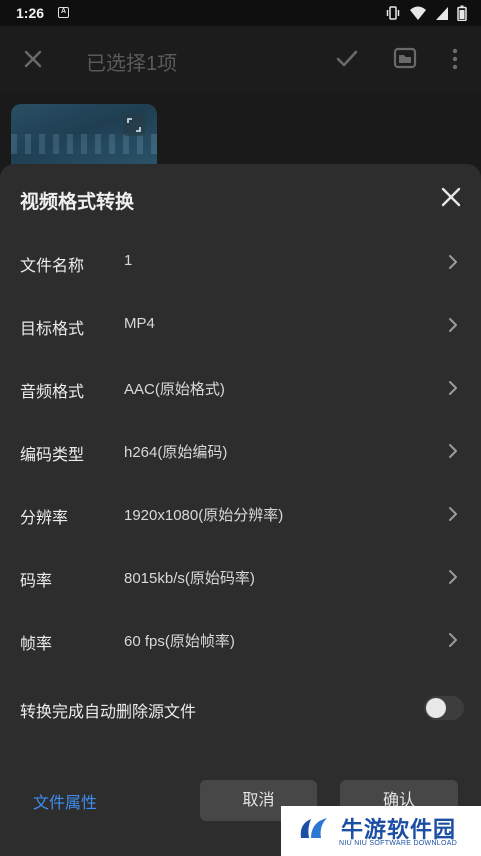 The width and height of the screenshot is (481, 856). What do you see at coordinates (204, 515) in the screenshot?
I see `row-value: 1920x1080(原始分辨率)` at bounding box center [204, 515].